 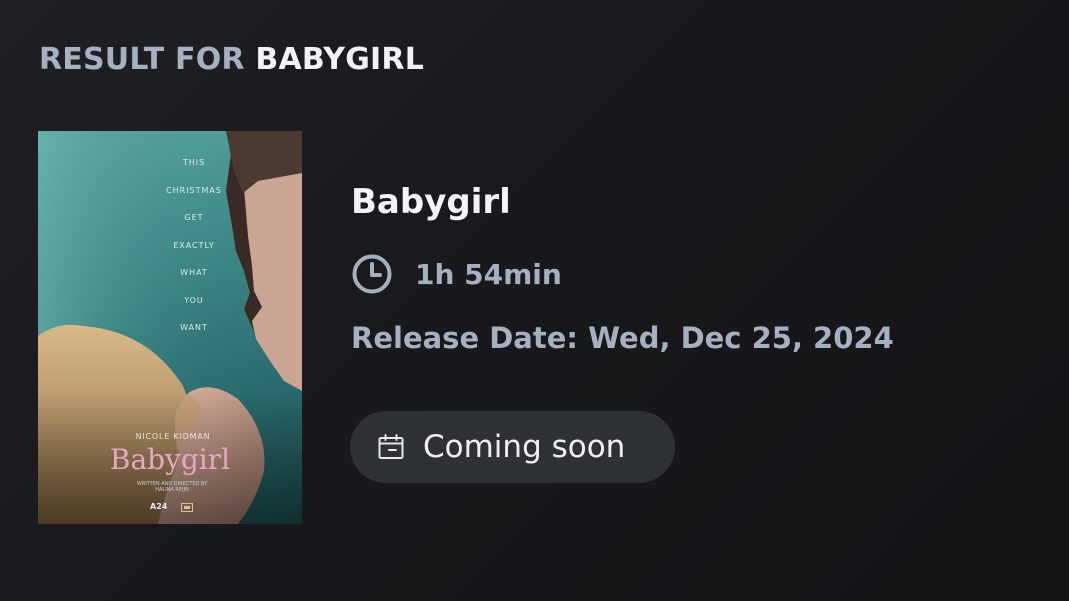 What do you see at coordinates (194, 300) in the screenshot?
I see `poster-tagline-line: YOU` at bounding box center [194, 300].